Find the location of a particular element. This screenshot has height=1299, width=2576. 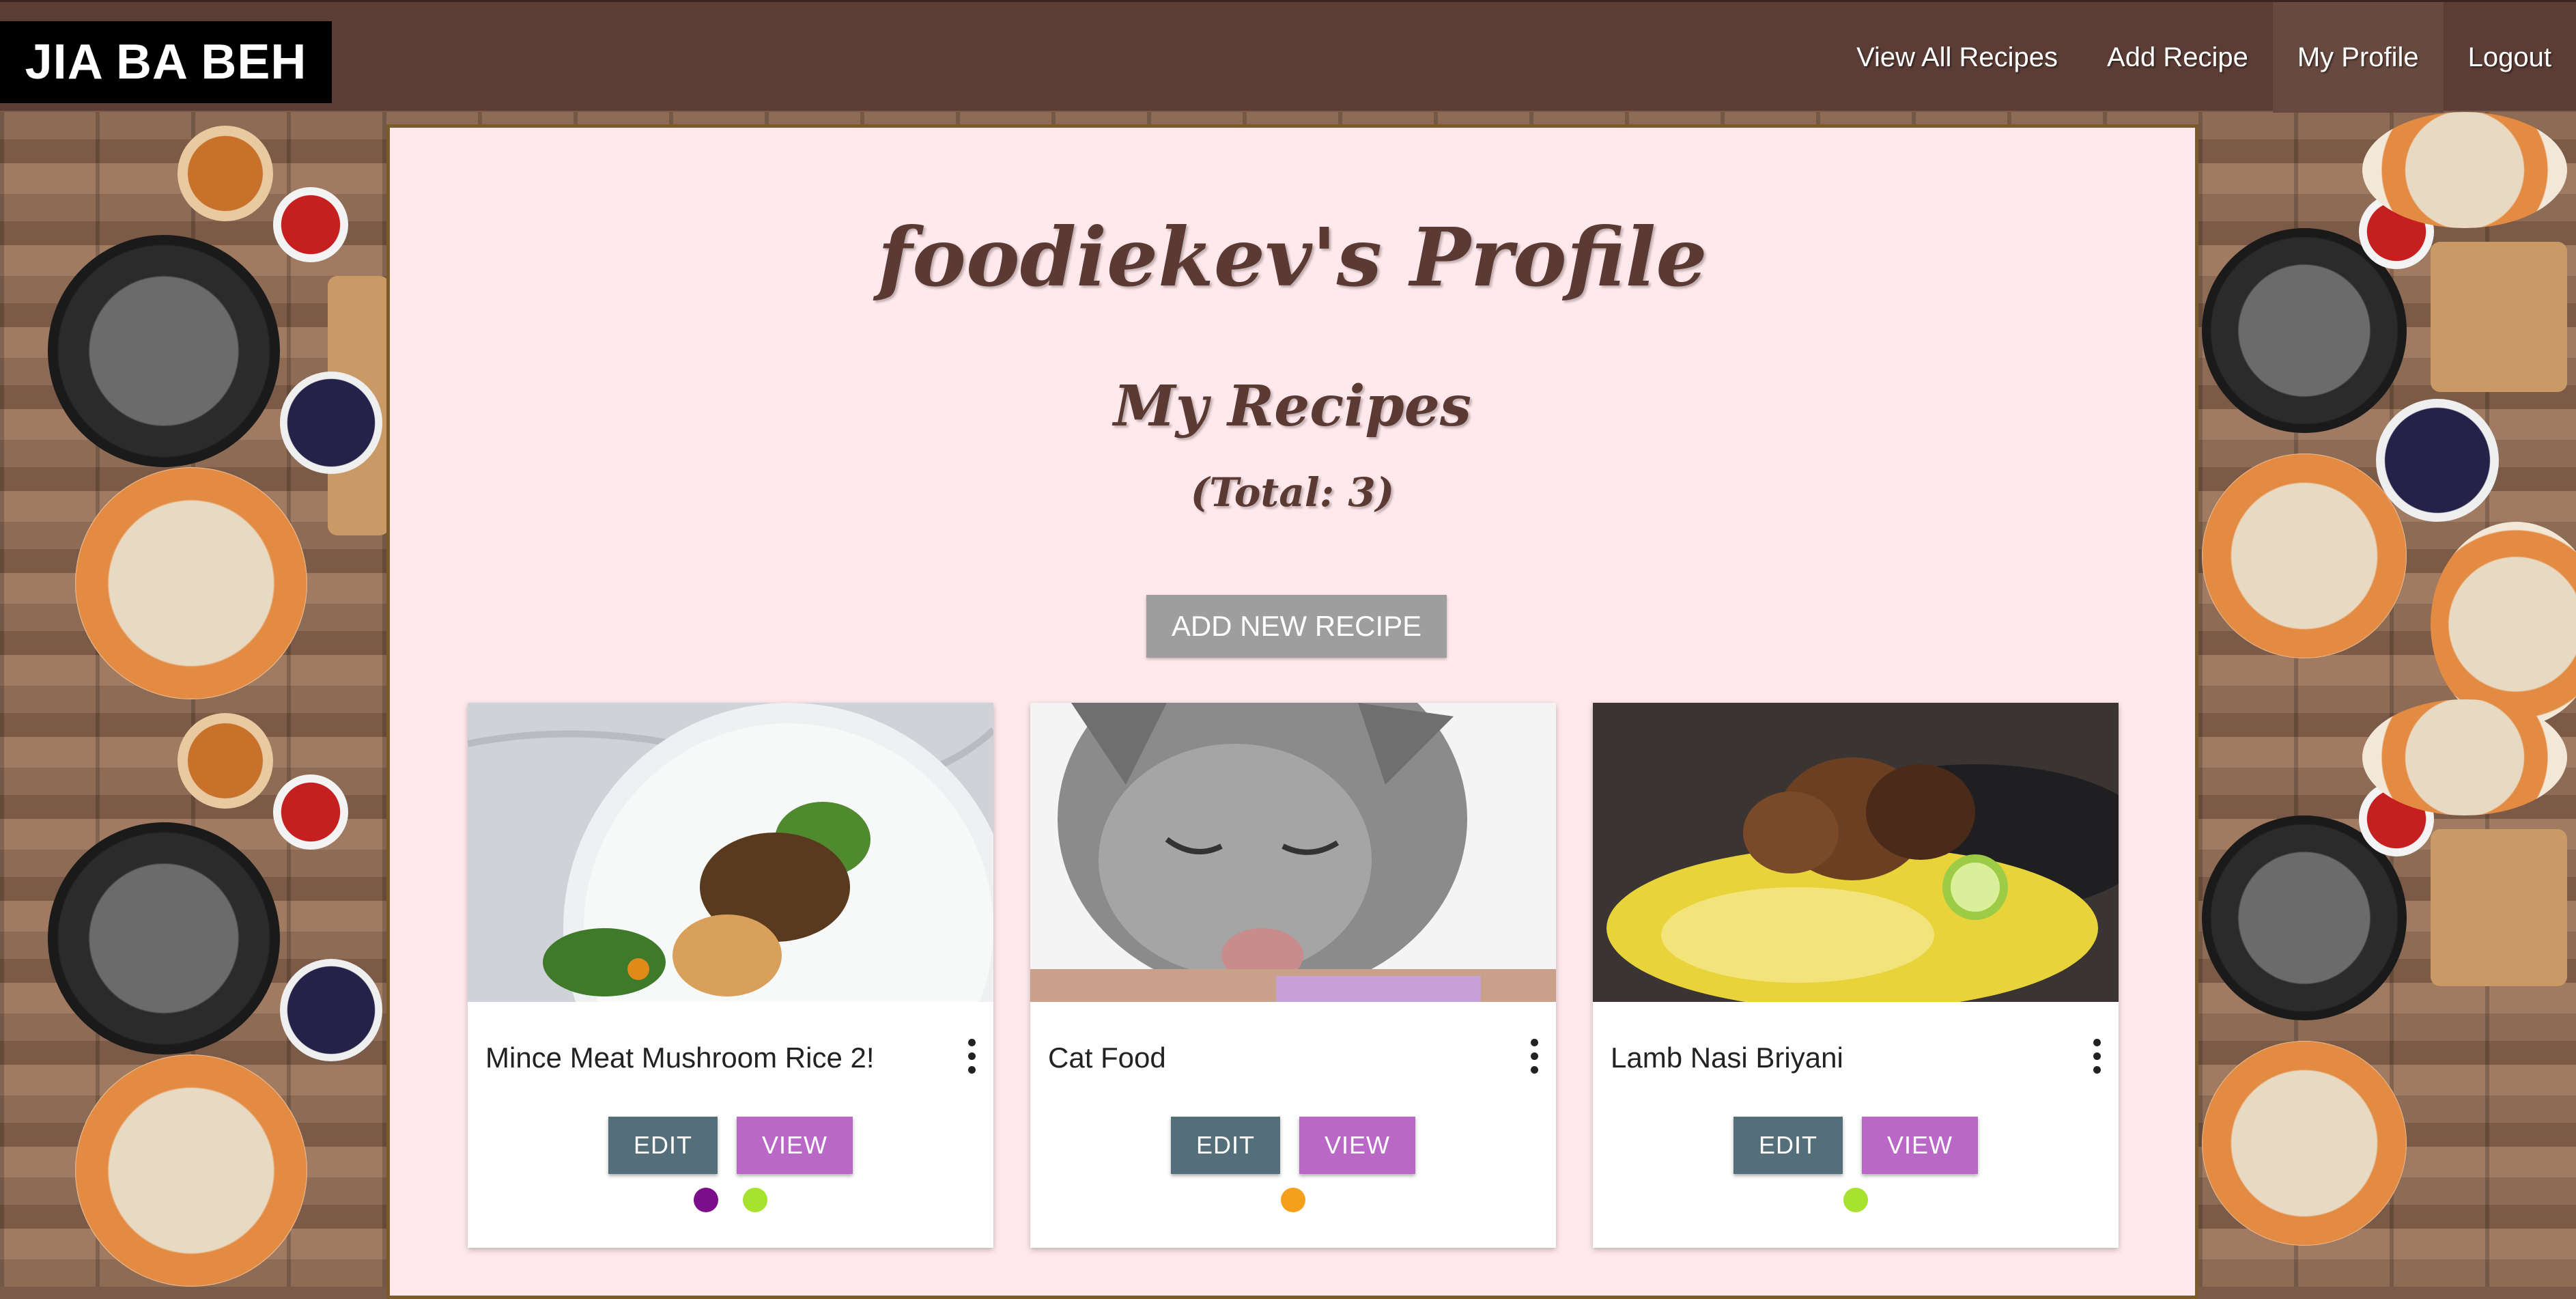

recipe-total: (Total: 3) is located at coordinates (1292, 492).